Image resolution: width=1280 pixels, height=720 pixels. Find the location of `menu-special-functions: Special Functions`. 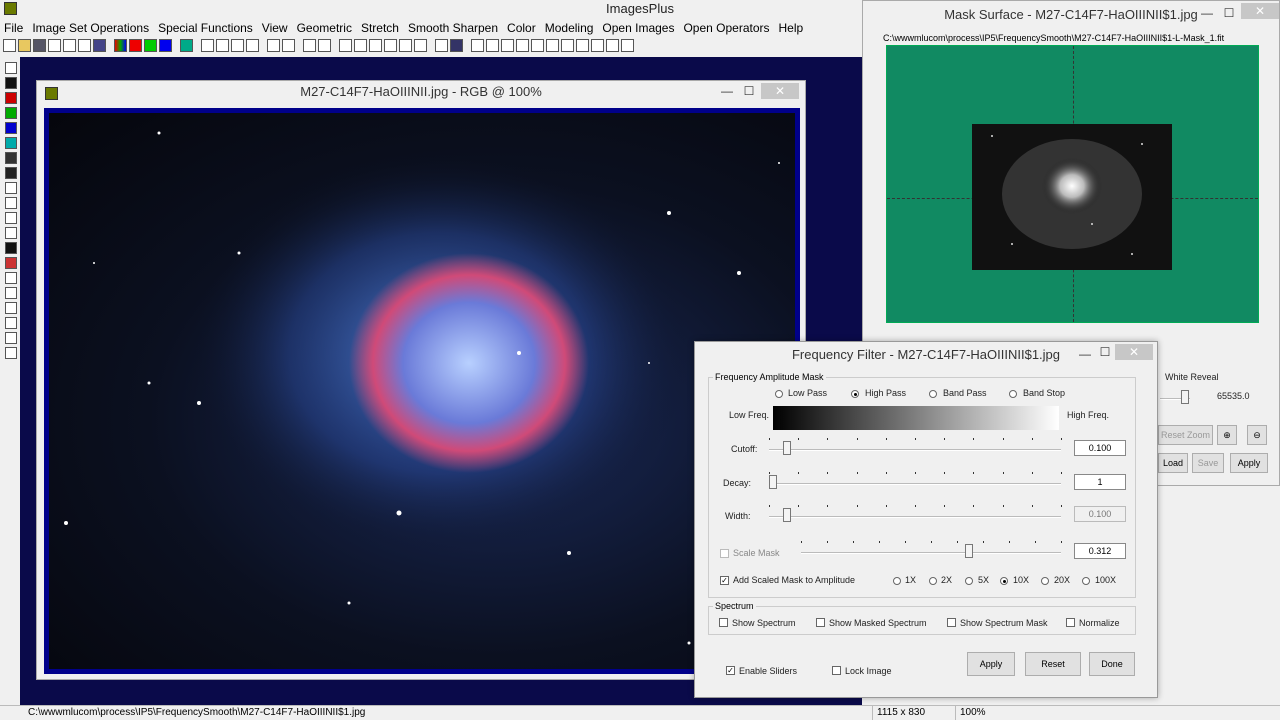

menu-special-functions: Special Functions is located at coordinates (205, 28).